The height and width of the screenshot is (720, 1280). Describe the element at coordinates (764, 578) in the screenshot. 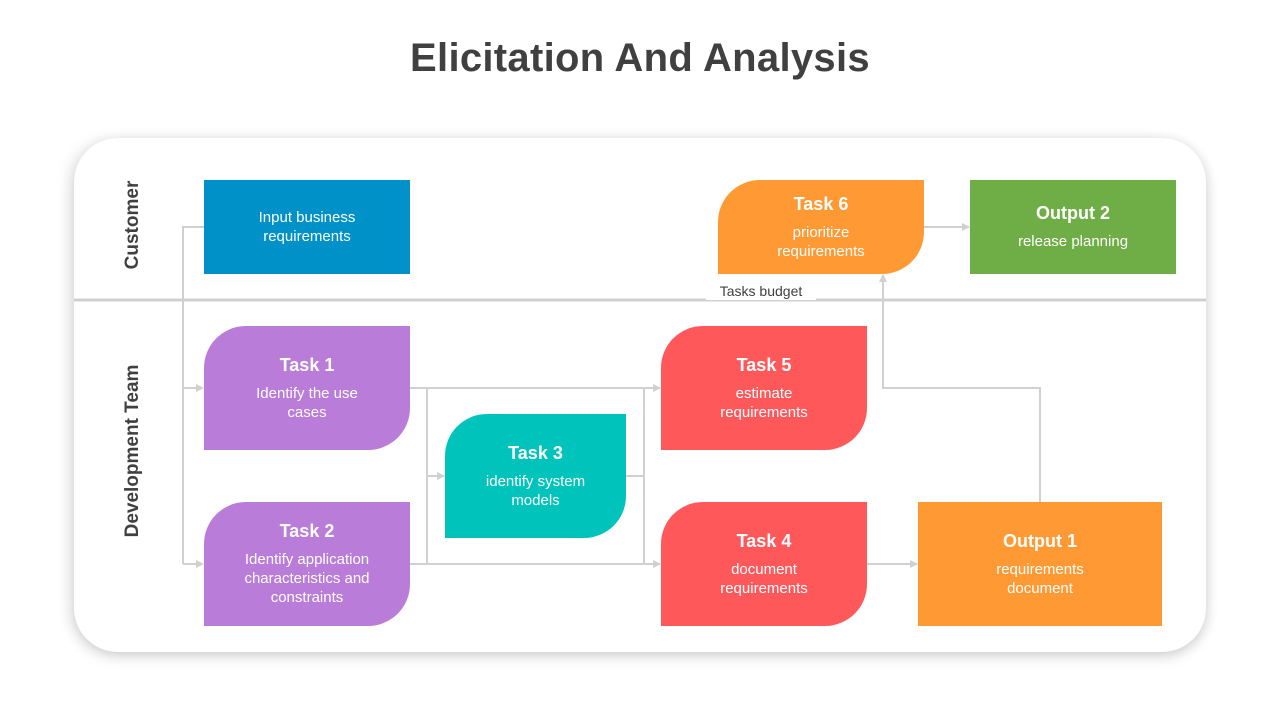

I see `task4-desc: document requirements` at that location.